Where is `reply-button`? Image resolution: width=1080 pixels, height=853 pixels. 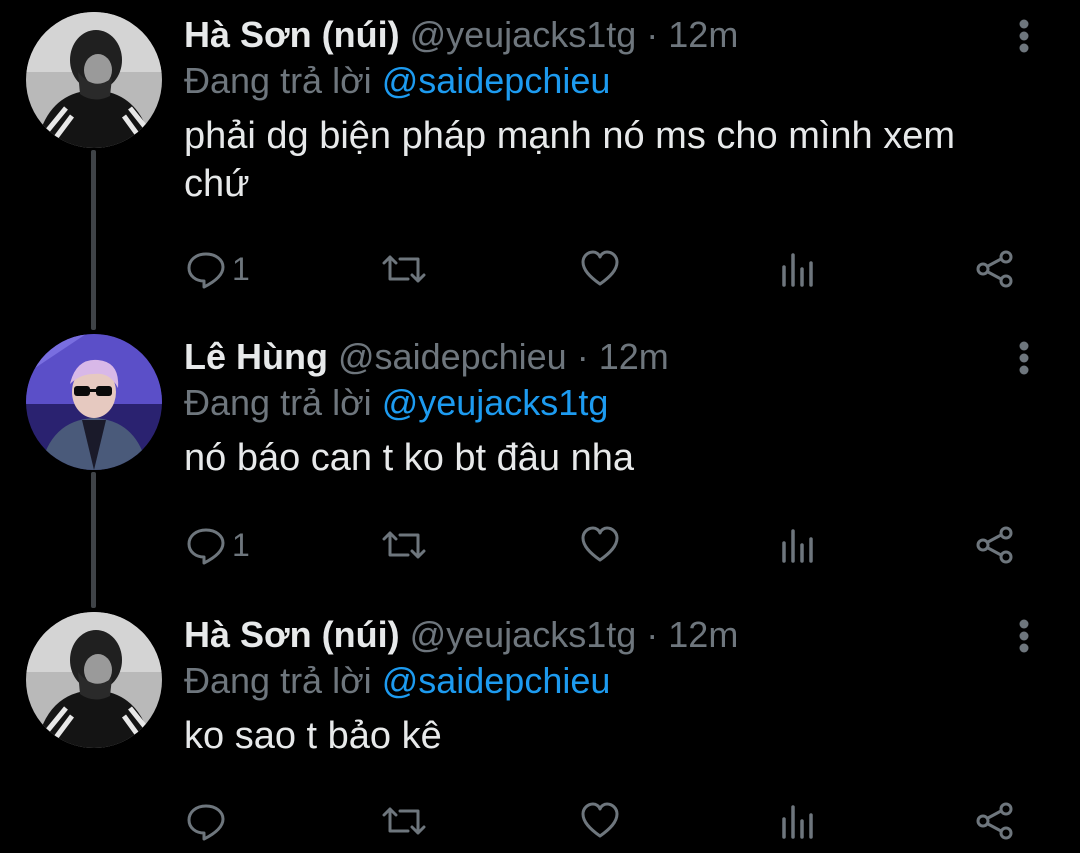 reply-button is located at coordinates (209, 821).